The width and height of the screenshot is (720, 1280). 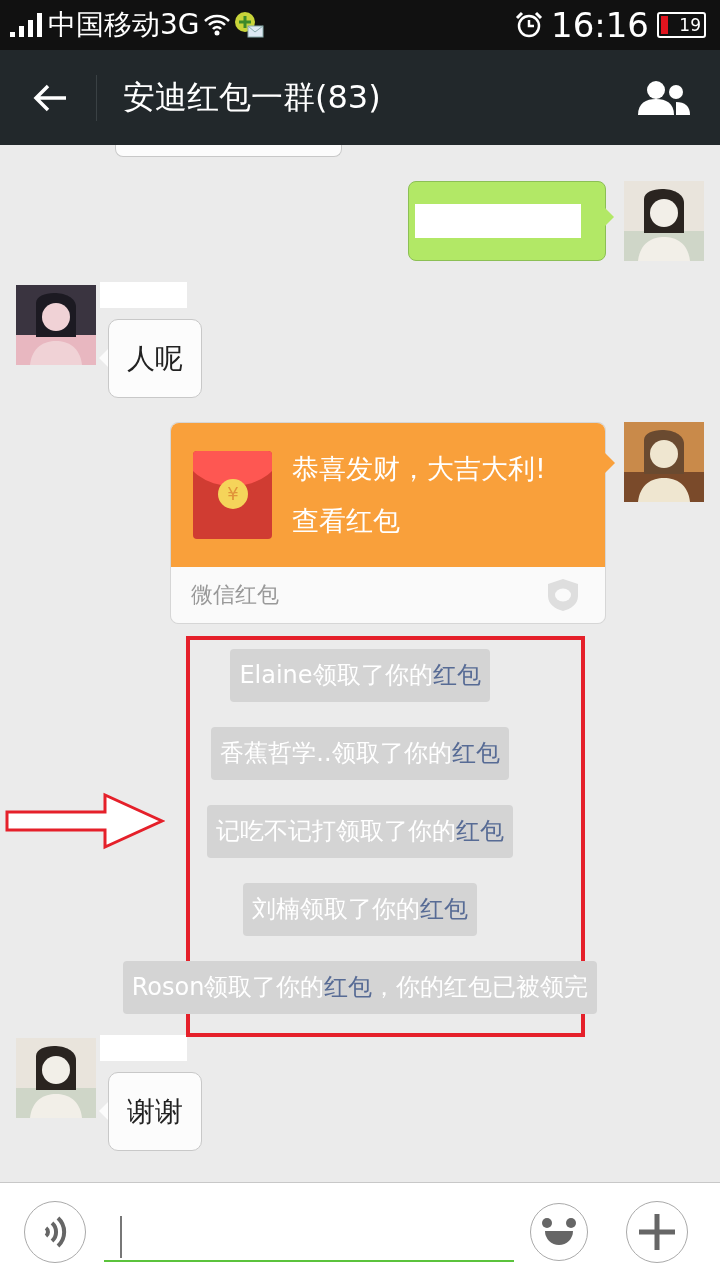 I want to click on shield-icon, so click(x=563, y=595).